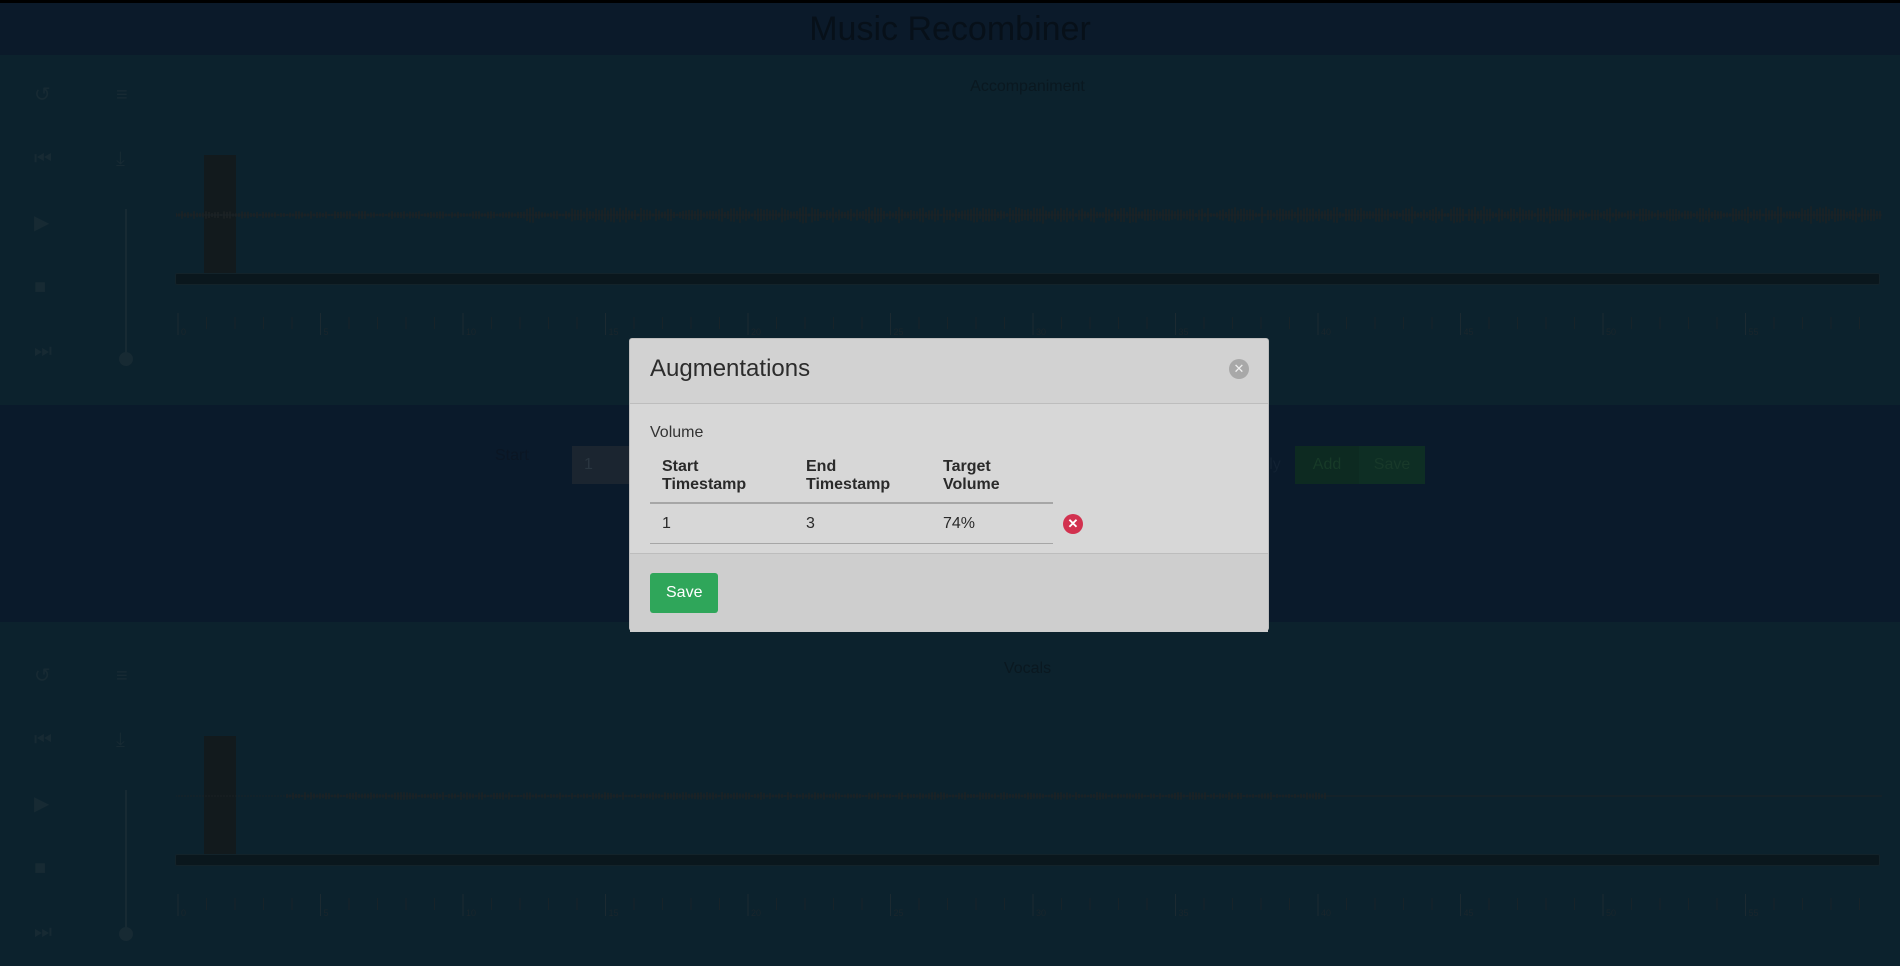  I want to click on track-label: Accompaniment, so click(1027, 86).